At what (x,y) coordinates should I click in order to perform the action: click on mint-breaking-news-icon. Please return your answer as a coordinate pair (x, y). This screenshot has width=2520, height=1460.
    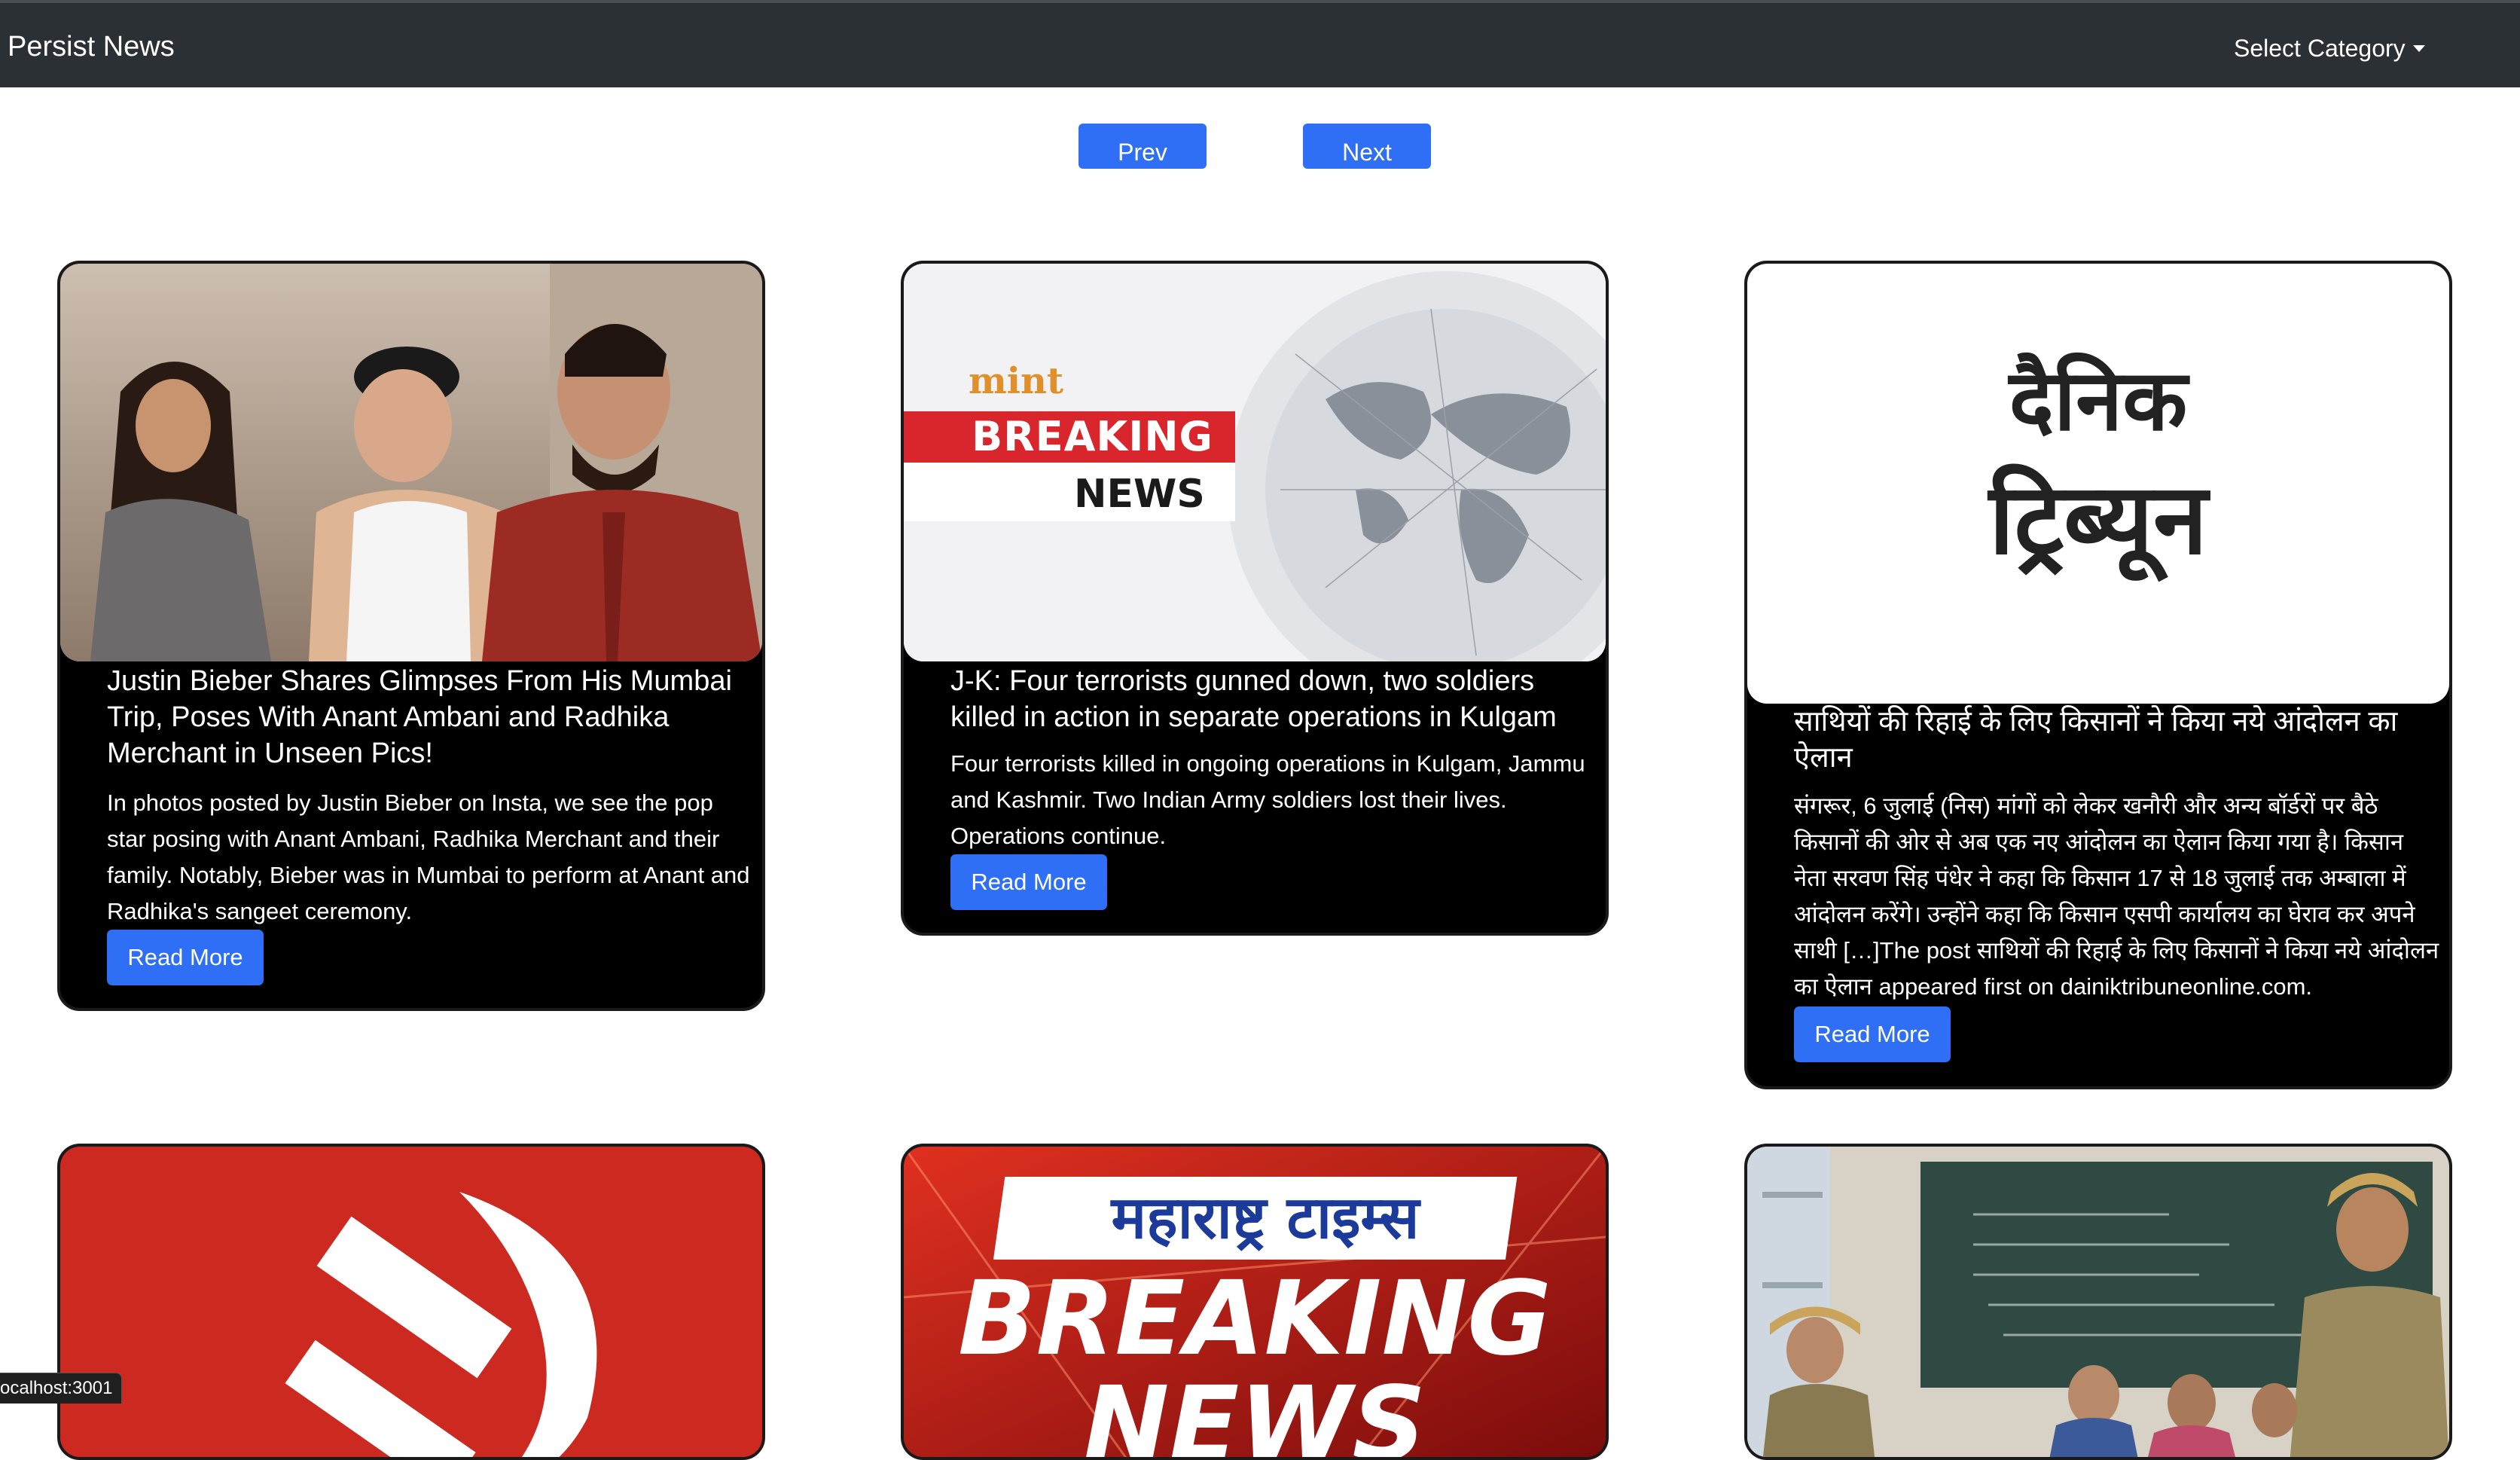
    Looking at the image, I should click on (1255, 462).